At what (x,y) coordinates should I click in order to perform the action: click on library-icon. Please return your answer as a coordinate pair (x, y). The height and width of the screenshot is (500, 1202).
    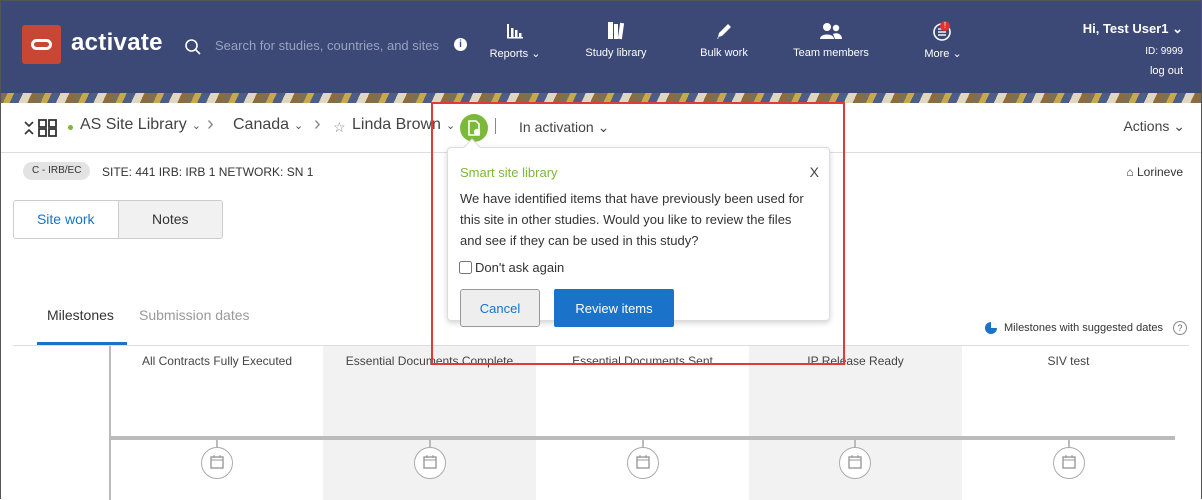
    Looking at the image, I should click on (616, 31).